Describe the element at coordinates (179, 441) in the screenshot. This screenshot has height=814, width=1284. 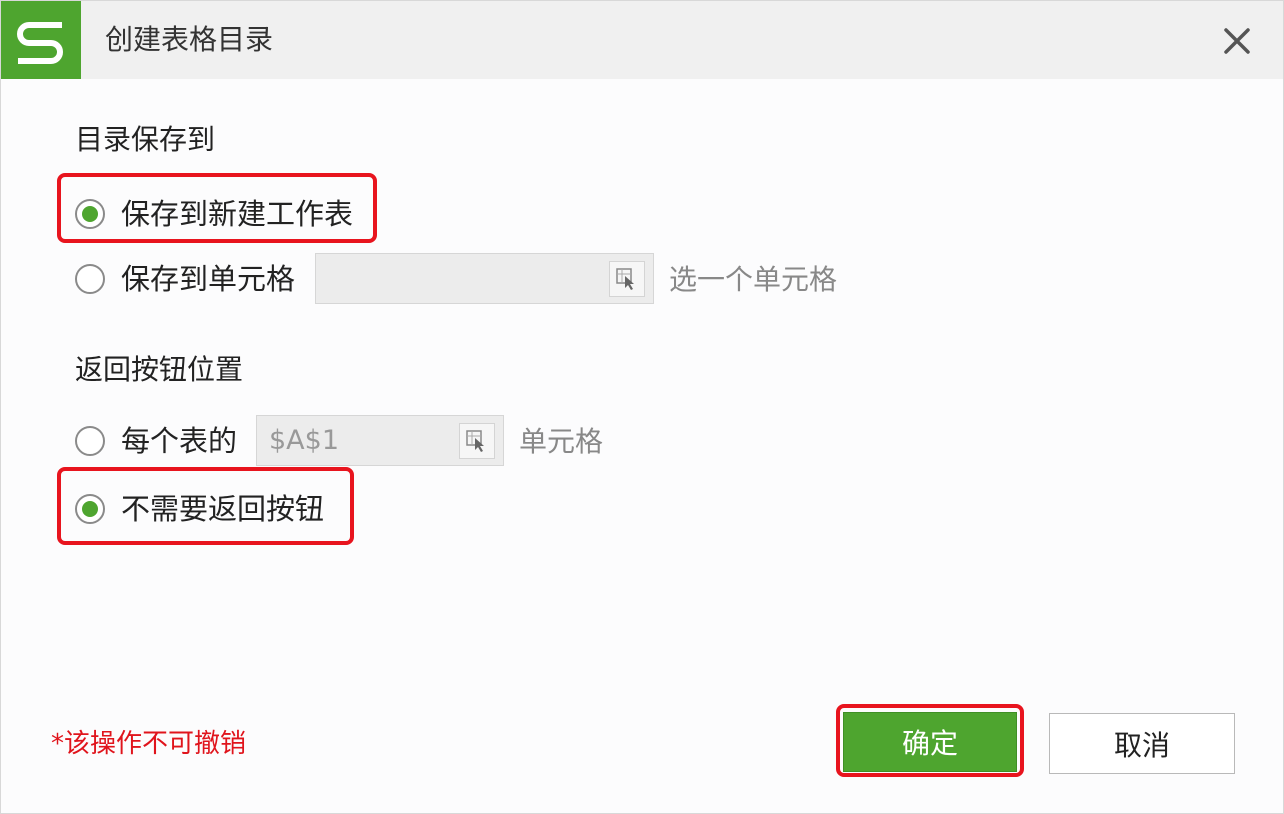
I see `radio-each-sheet-label: 每个表的` at that location.